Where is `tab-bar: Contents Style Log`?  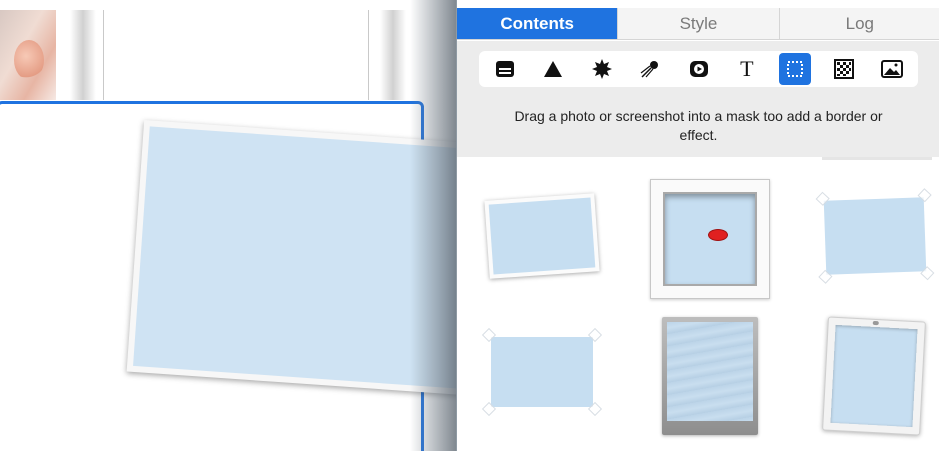 tab-bar: Contents Style Log is located at coordinates (698, 24).